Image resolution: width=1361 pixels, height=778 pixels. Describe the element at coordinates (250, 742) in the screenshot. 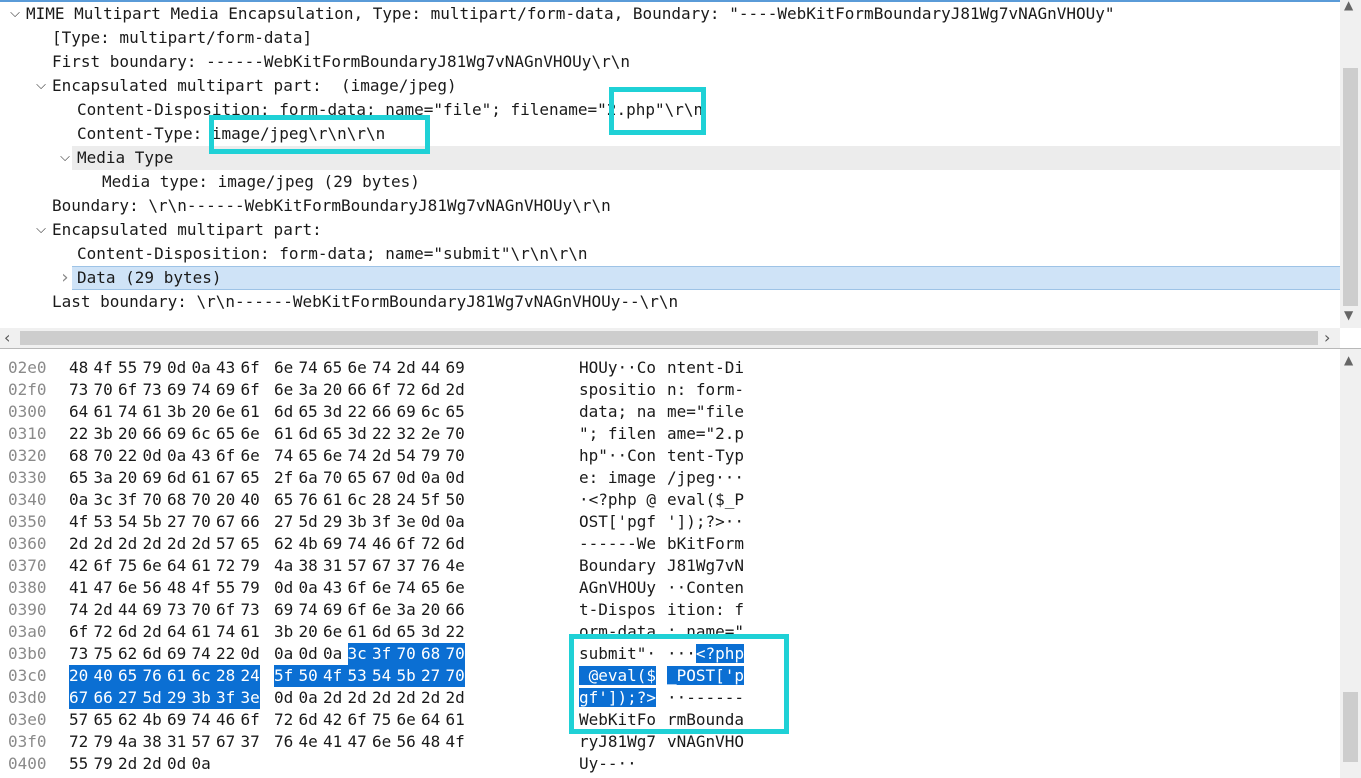

I see `hex-byte: 37` at that location.